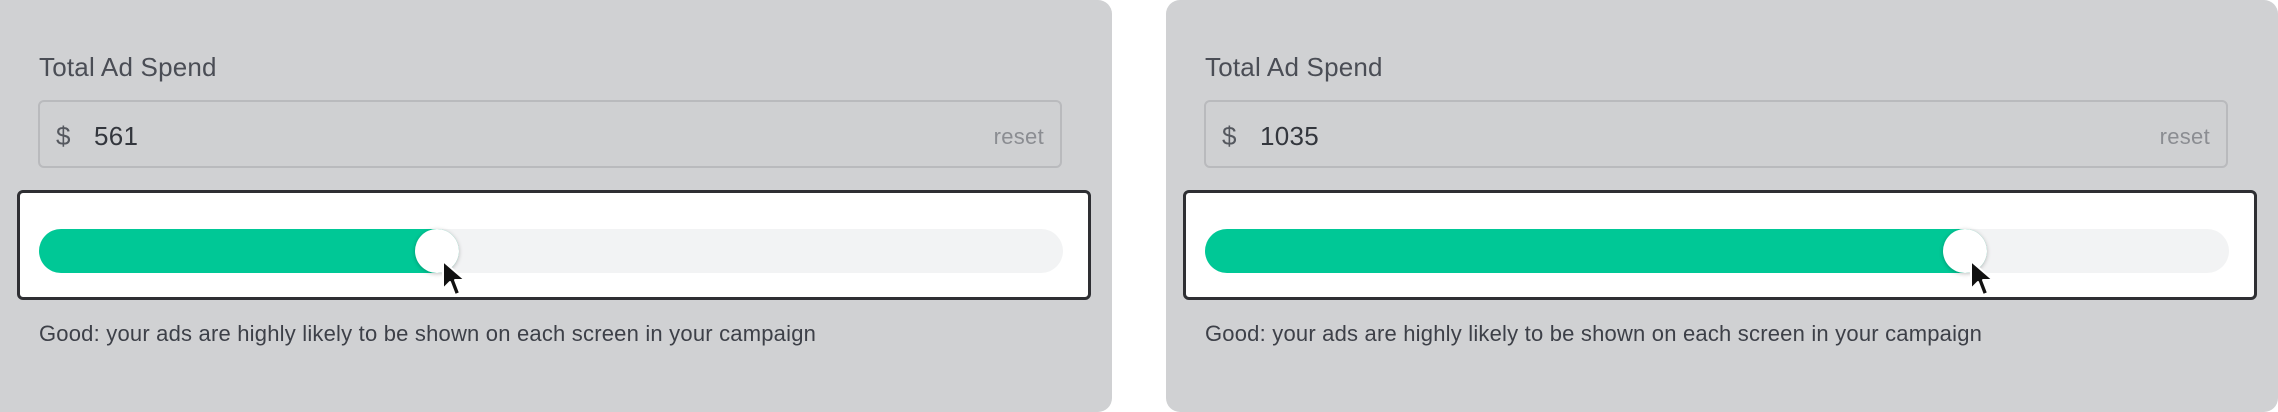 This screenshot has height=412, width=2278. What do you see at coordinates (1289, 136) in the screenshot?
I see `amount-value: 1035` at bounding box center [1289, 136].